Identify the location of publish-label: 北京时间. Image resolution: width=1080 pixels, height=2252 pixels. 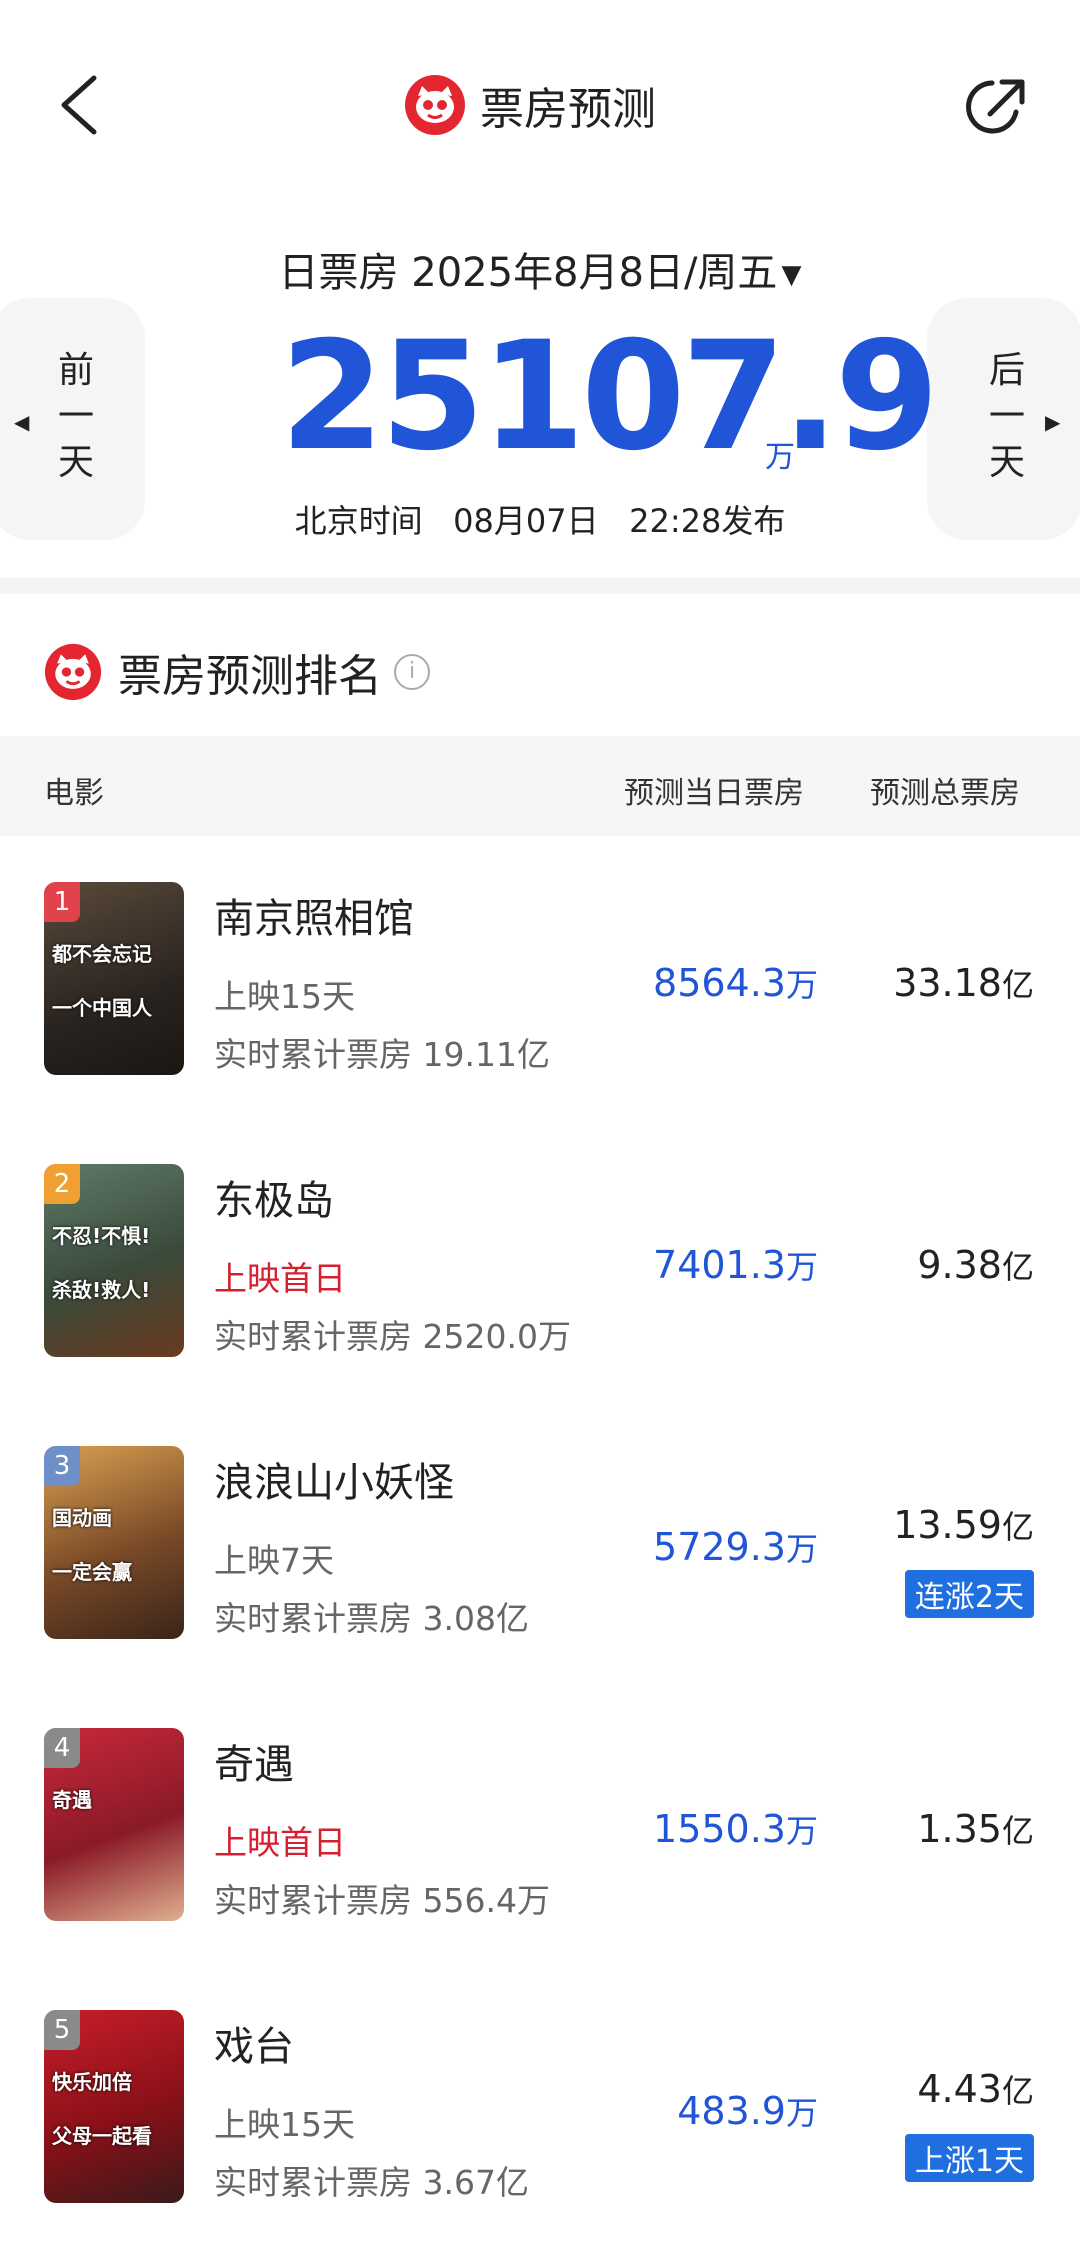
(358, 521).